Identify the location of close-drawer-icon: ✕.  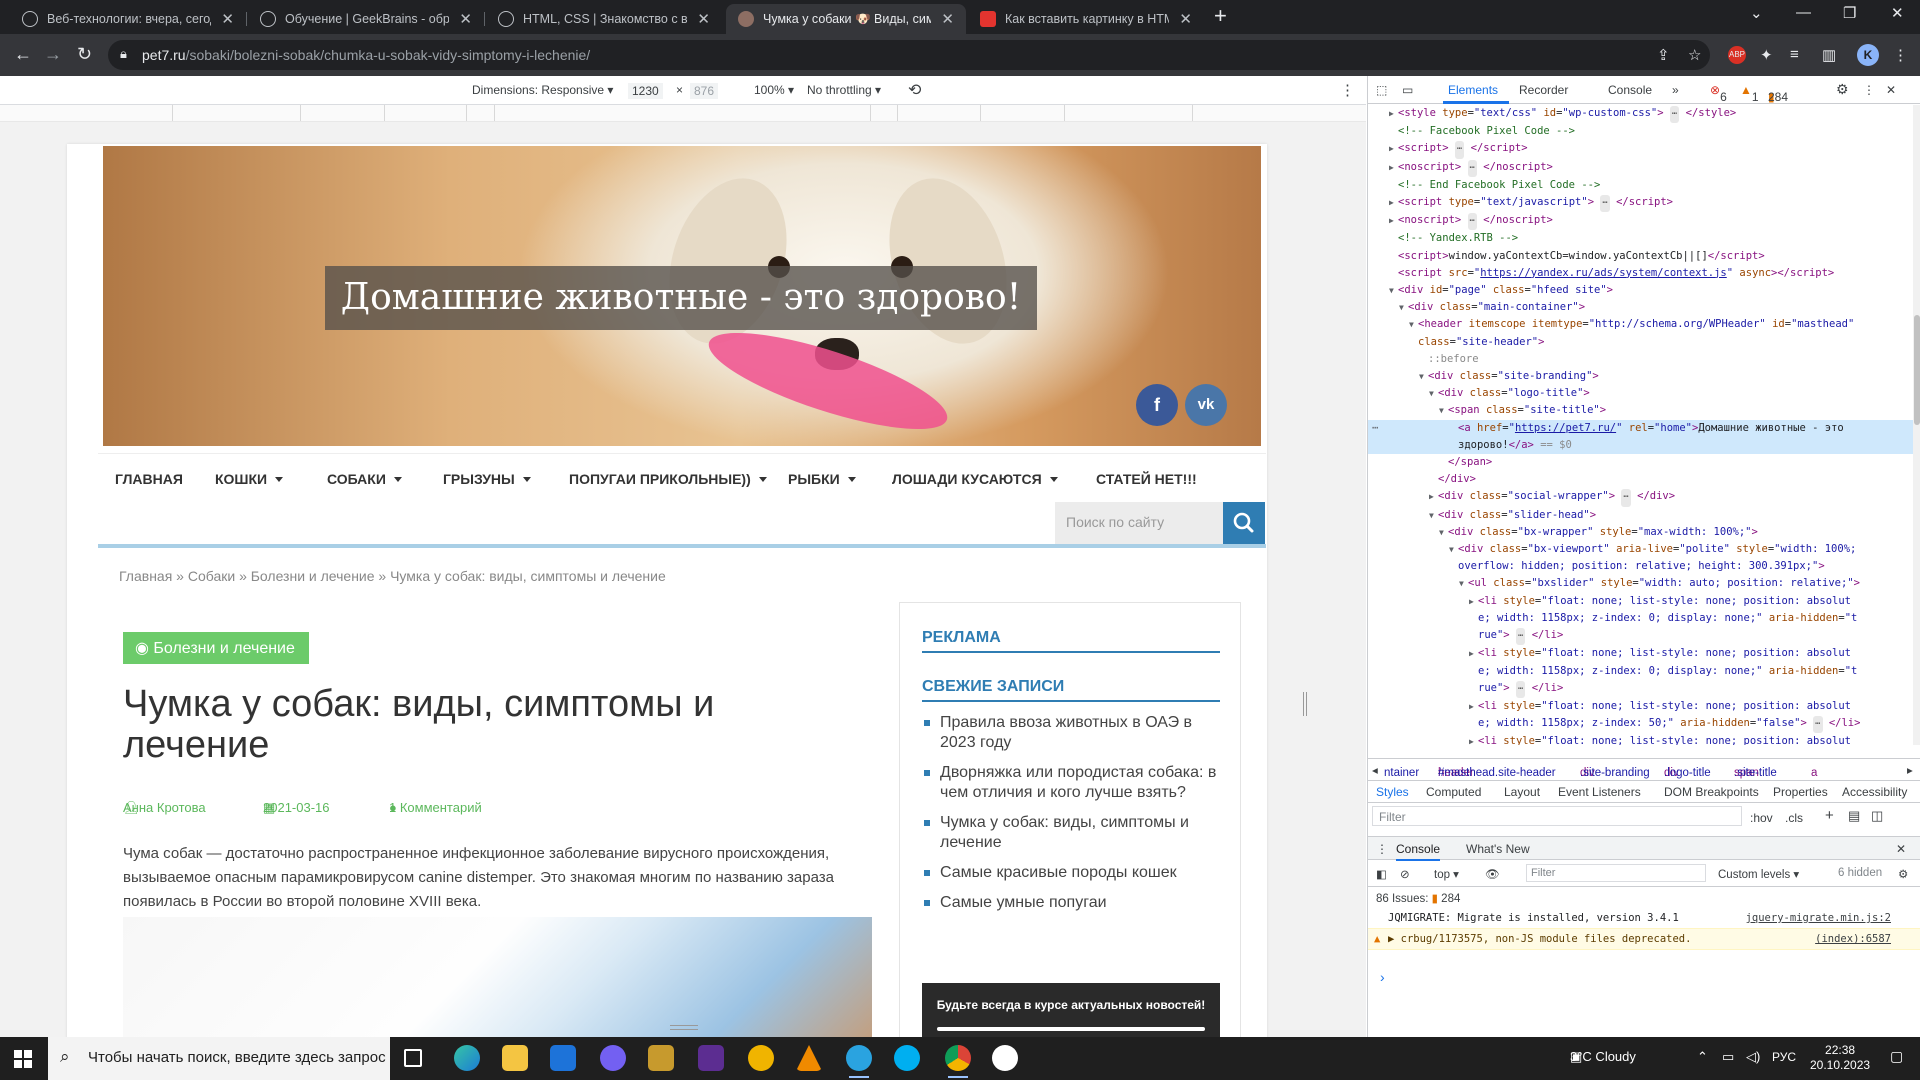
(1901, 849).